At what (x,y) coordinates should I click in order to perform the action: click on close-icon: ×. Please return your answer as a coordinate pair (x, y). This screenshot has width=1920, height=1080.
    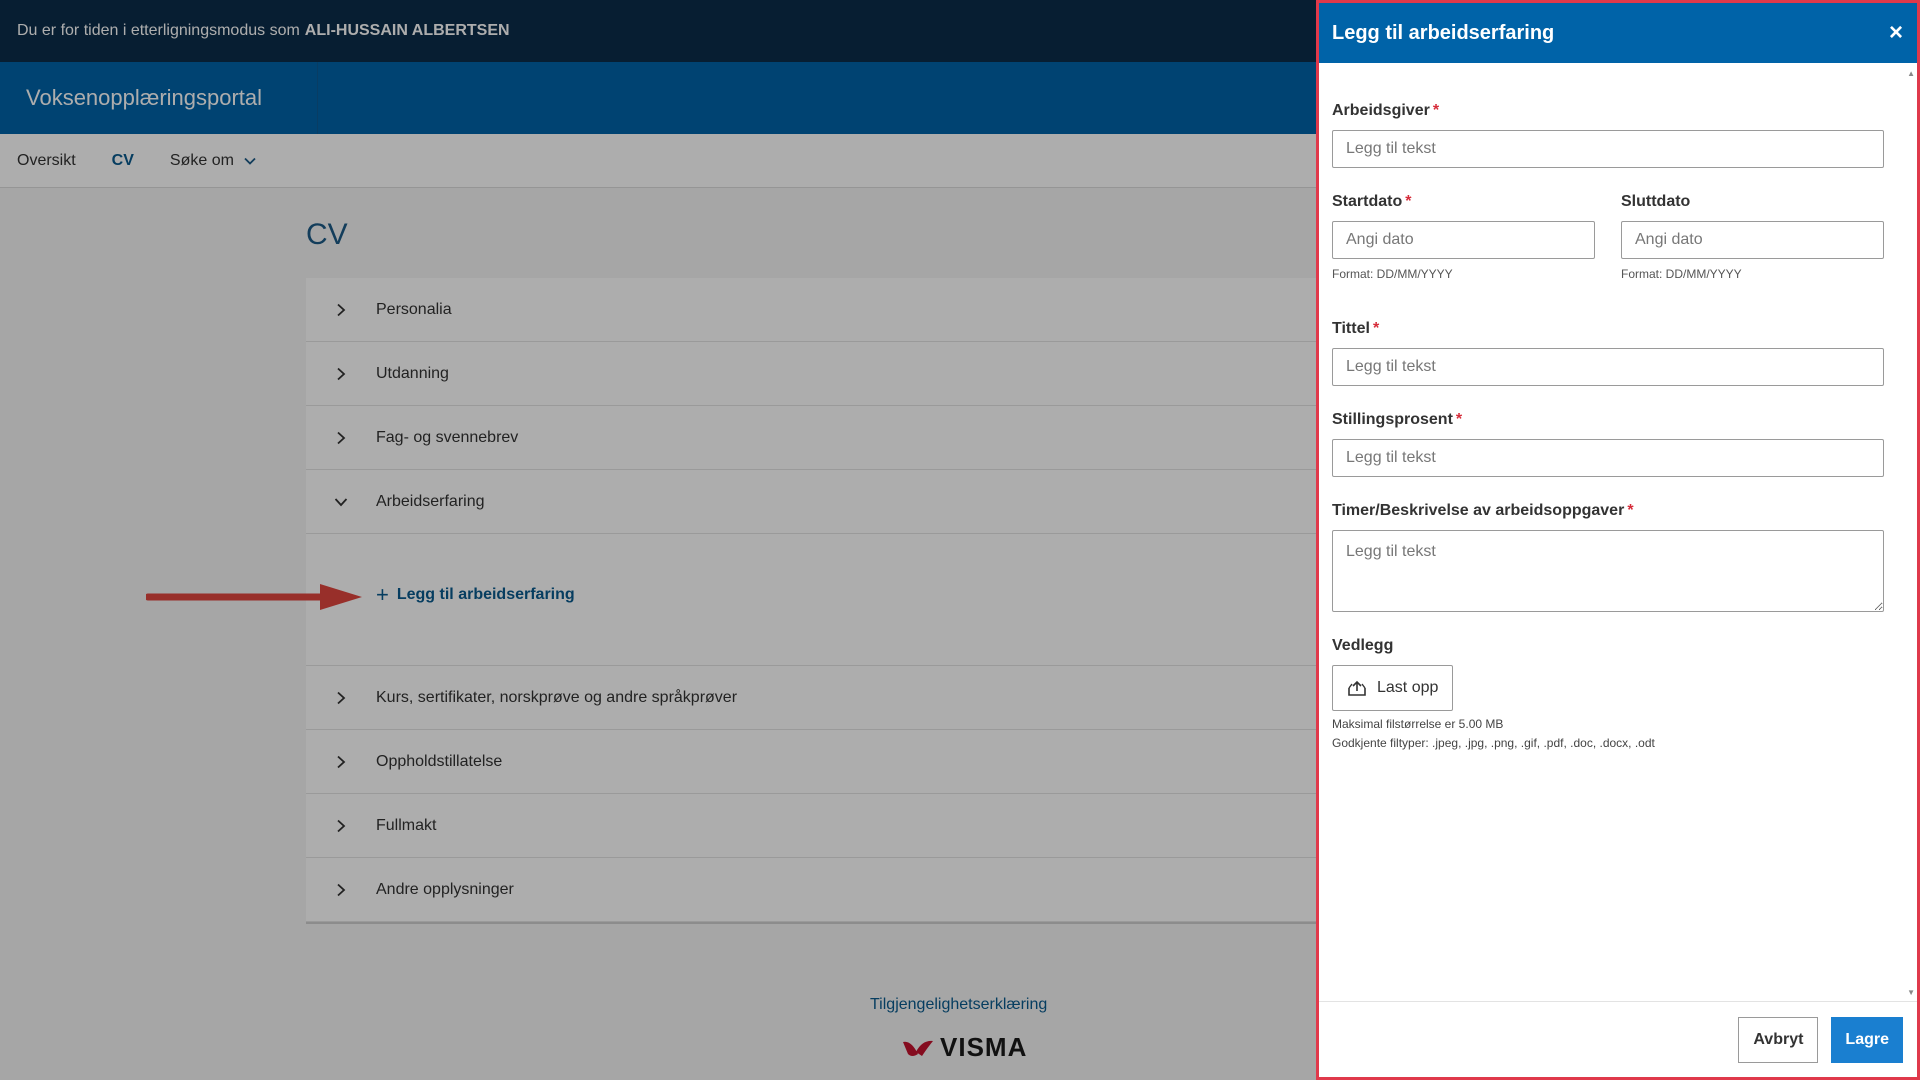
    Looking at the image, I should click on (1896, 33).